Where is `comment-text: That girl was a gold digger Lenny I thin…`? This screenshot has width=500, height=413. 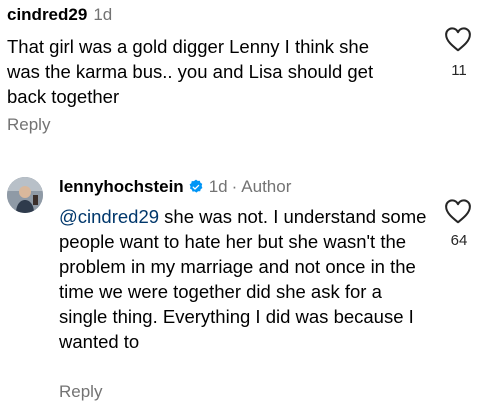 comment-text: That girl was a gold digger Lenny I thin… is located at coordinates (190, 71).